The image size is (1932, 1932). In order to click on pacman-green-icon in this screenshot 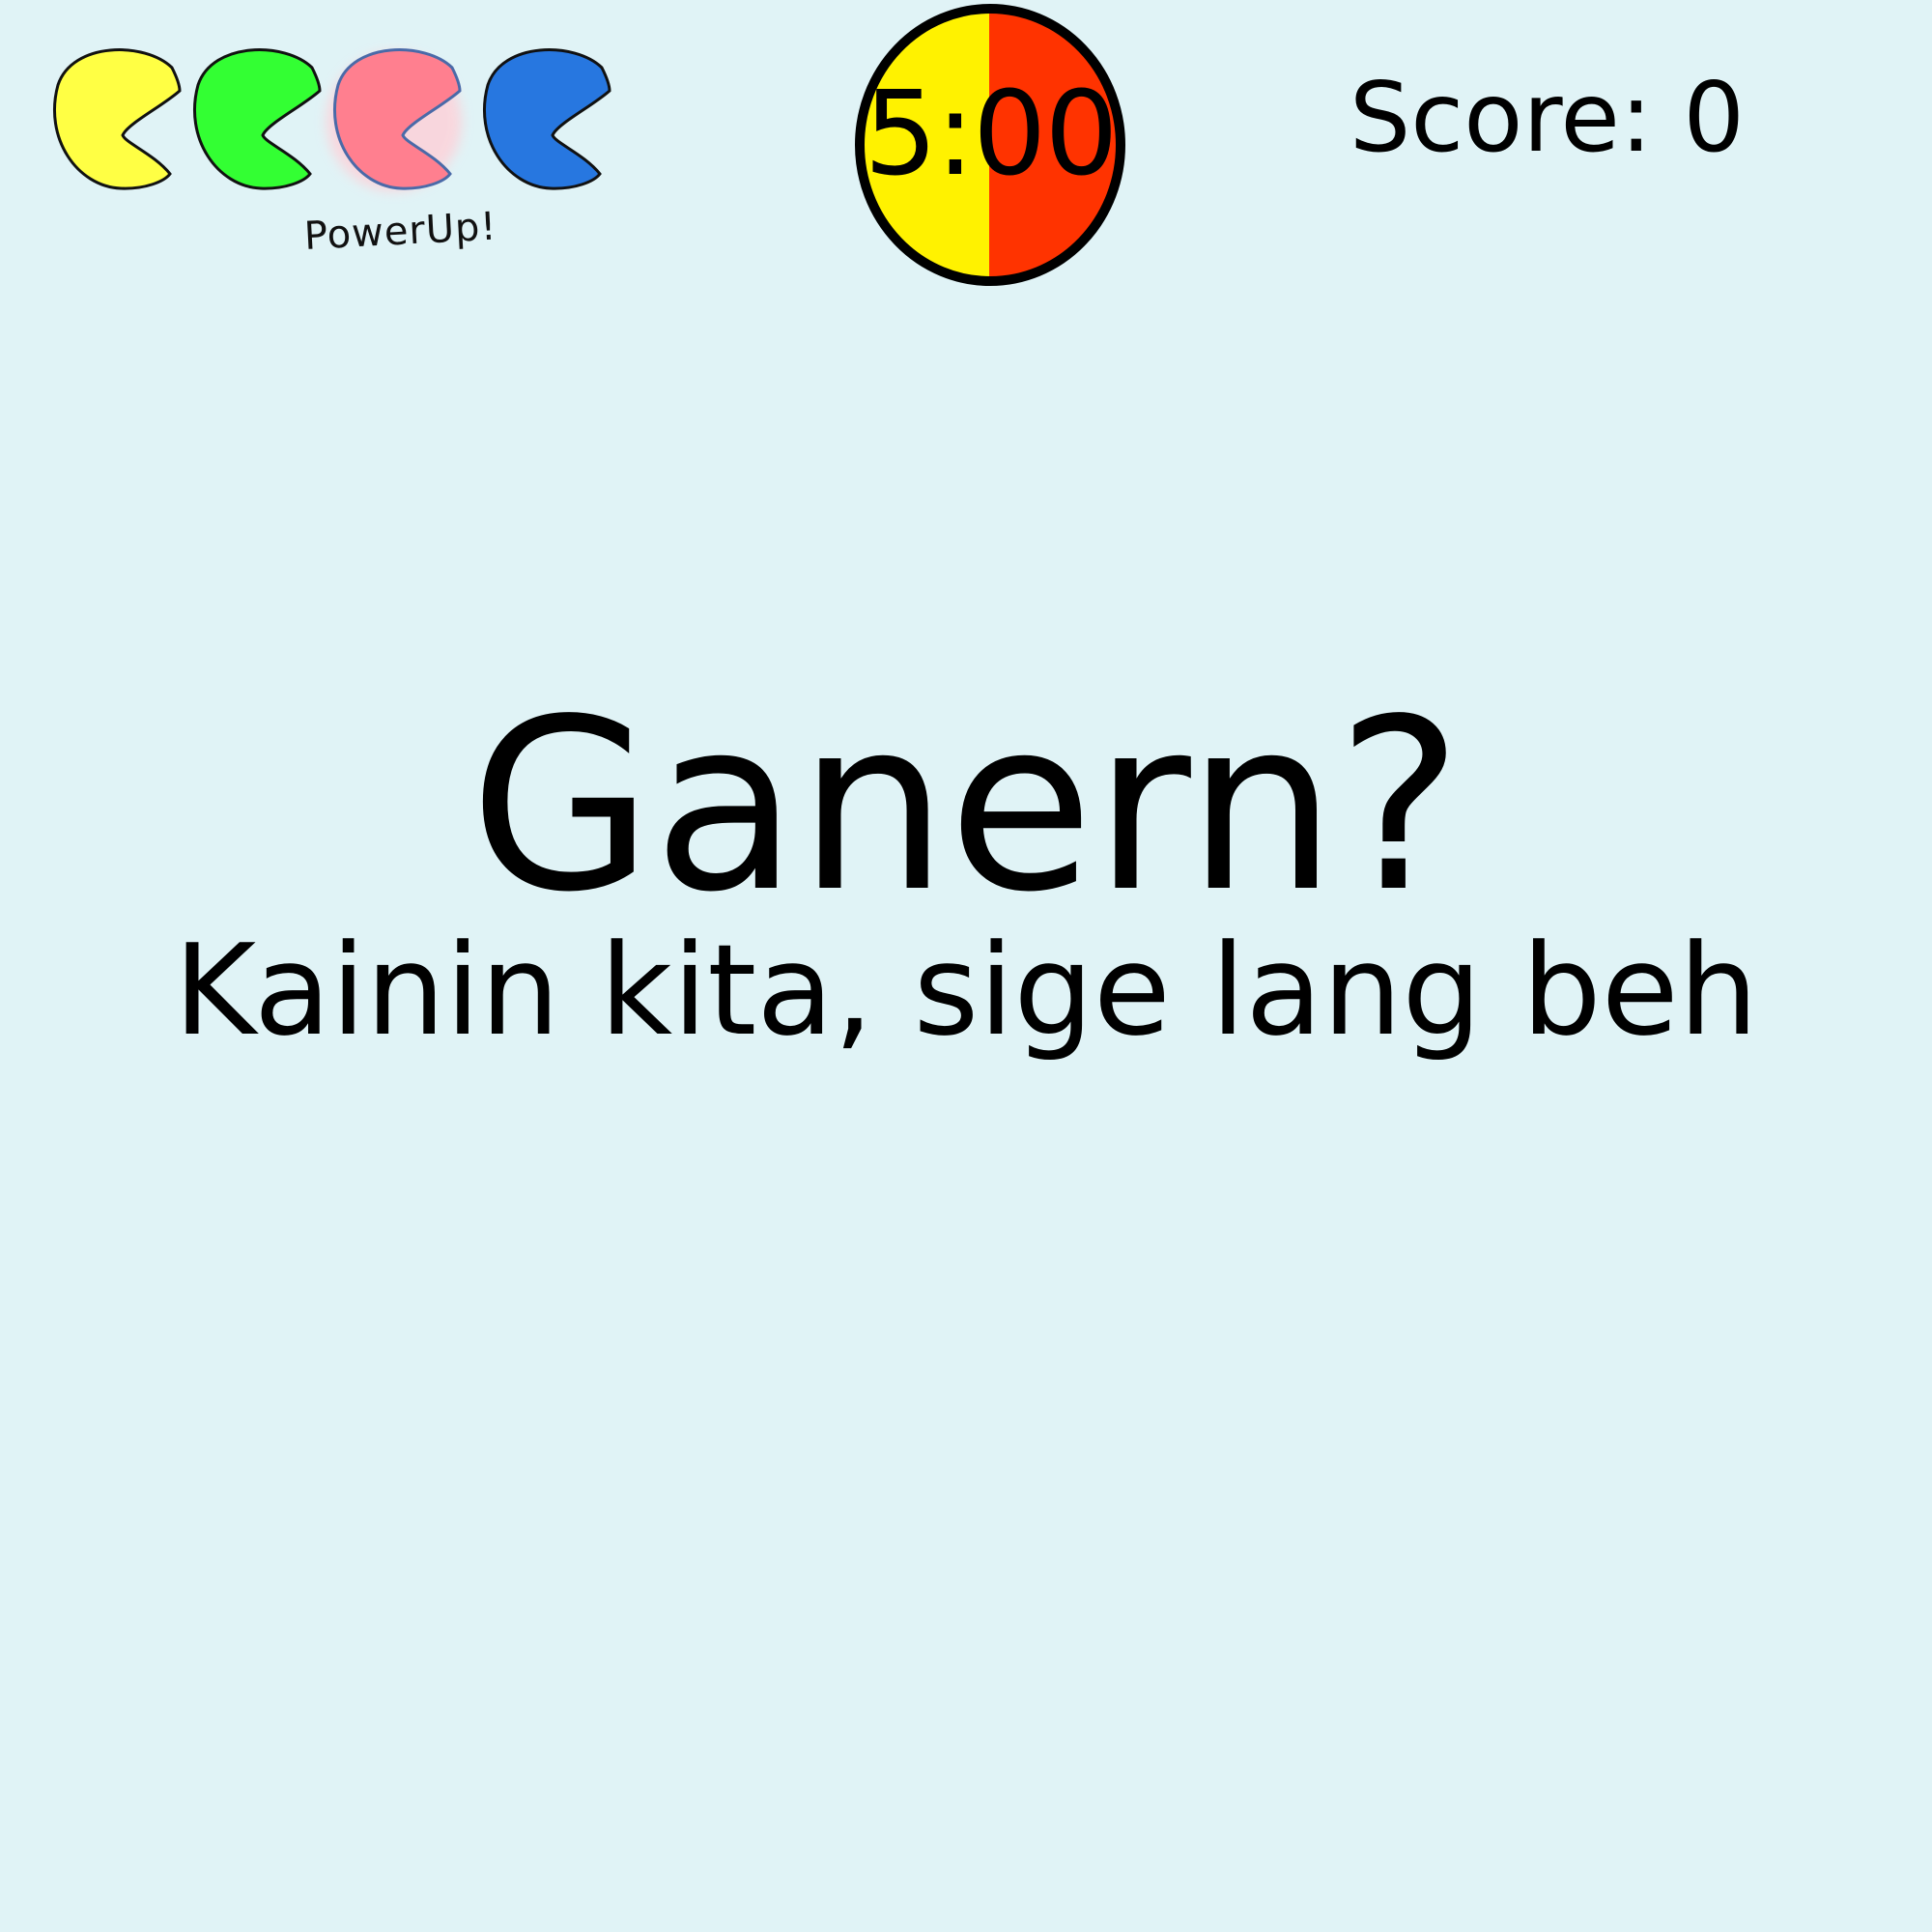, I will do `click(257, 119)`.